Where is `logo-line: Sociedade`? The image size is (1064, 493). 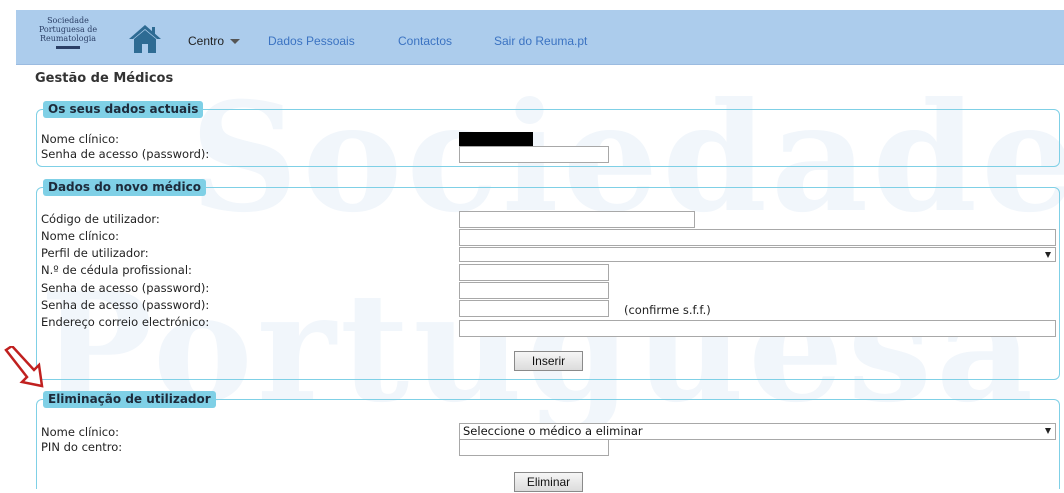
logo-line: Sociedade is located at coordinates (68, 20).